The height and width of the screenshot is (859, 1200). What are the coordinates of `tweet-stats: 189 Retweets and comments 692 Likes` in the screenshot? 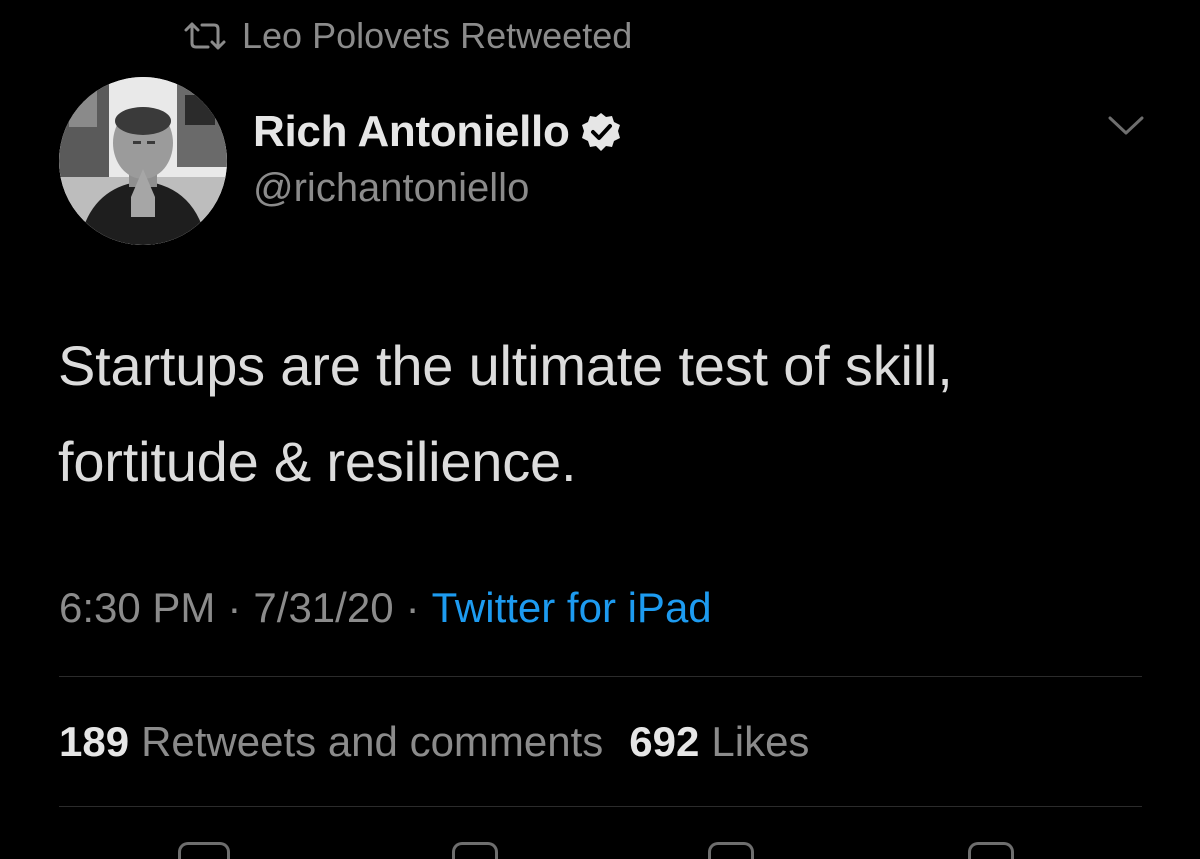 It's located at (434, 742).